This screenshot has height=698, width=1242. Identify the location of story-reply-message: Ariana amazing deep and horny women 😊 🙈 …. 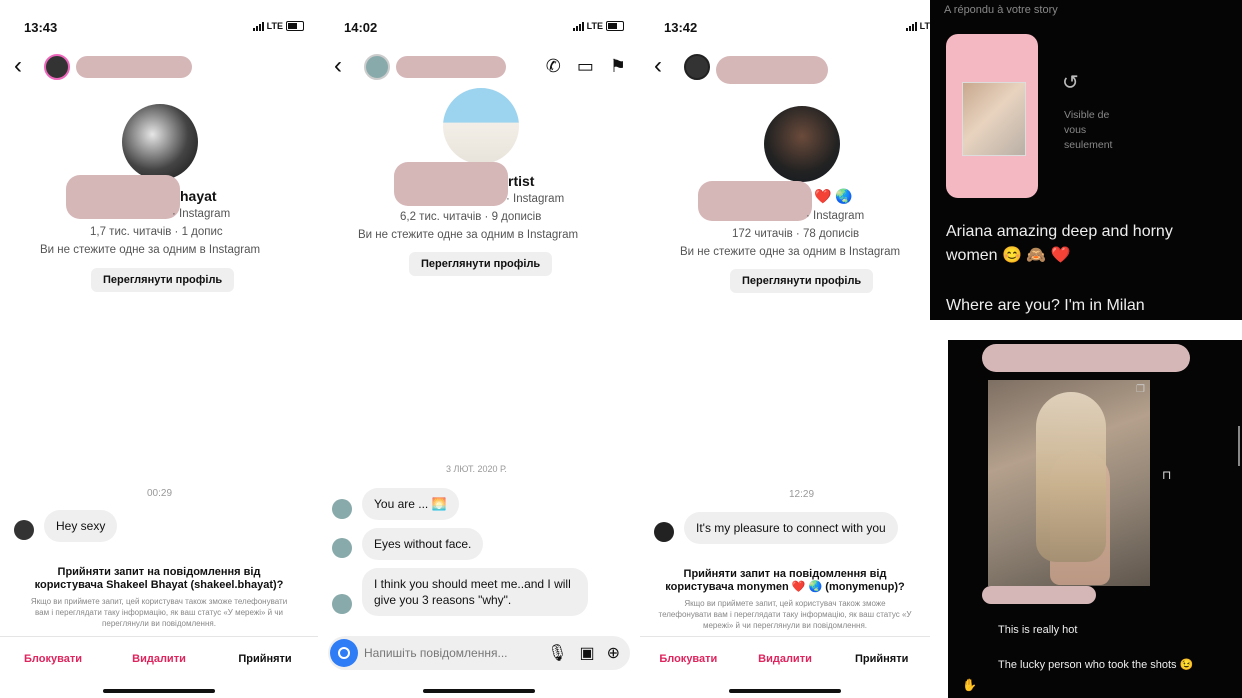
(1059, 243).